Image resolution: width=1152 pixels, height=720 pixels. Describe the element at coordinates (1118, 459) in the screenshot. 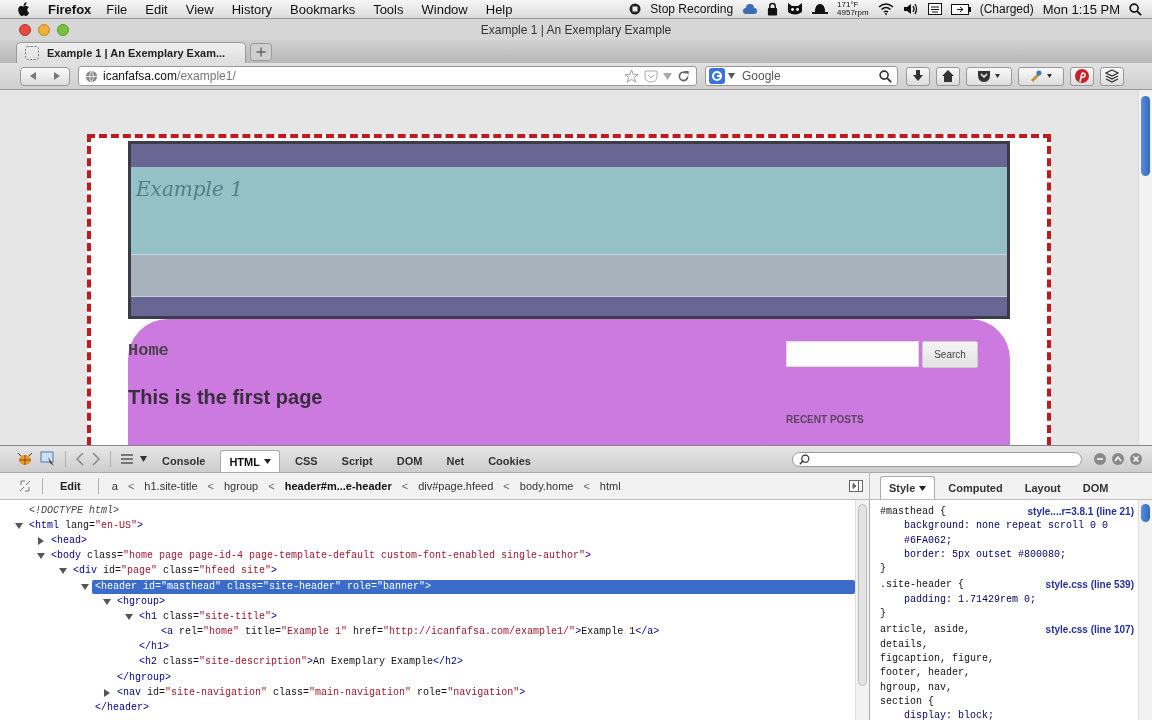

I see `detach-button` at that location.